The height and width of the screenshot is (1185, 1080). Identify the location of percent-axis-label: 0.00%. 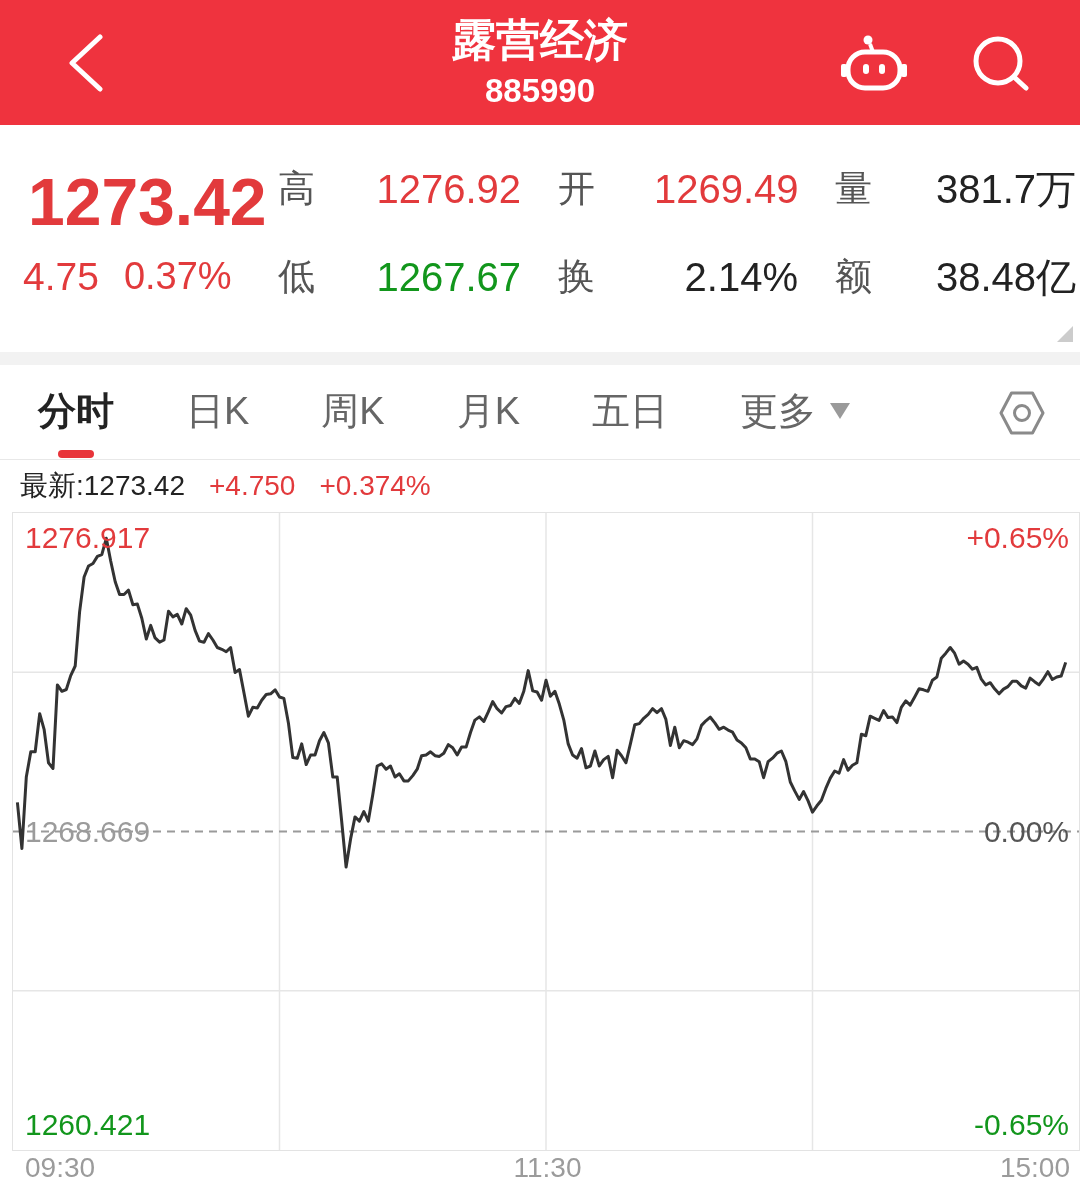
(1026, 831).